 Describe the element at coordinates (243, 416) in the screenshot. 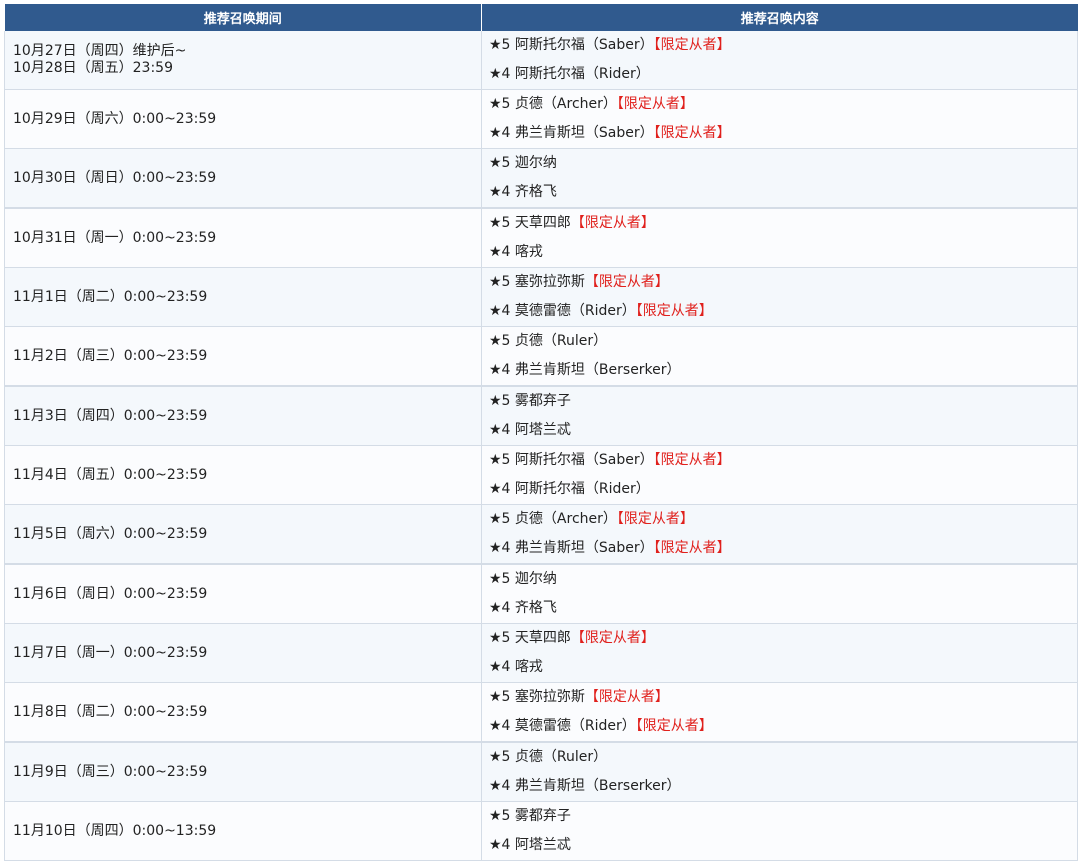

I see `period-cell: 11月3日（周四）0:00~23:59` at that location.